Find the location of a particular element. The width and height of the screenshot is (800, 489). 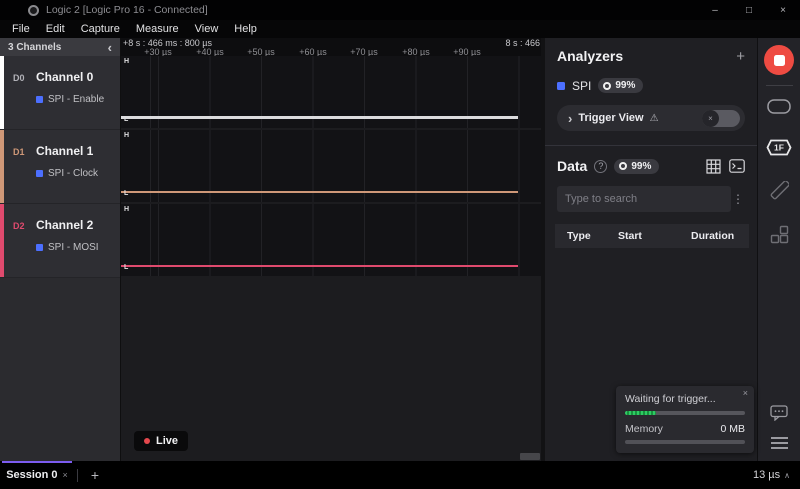

menu-edit: Edit is located at coordinates (55, 29).